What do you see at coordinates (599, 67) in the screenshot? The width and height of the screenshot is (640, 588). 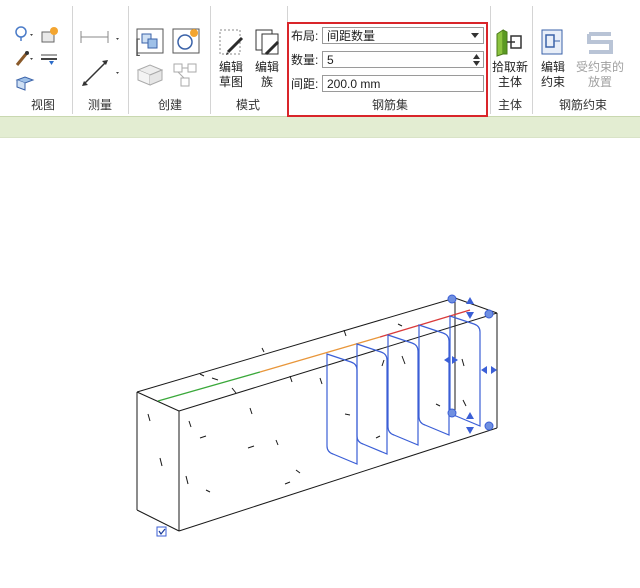 I see `constrained-placement-label-1: 受约束的` at bounding box center [599, 67].